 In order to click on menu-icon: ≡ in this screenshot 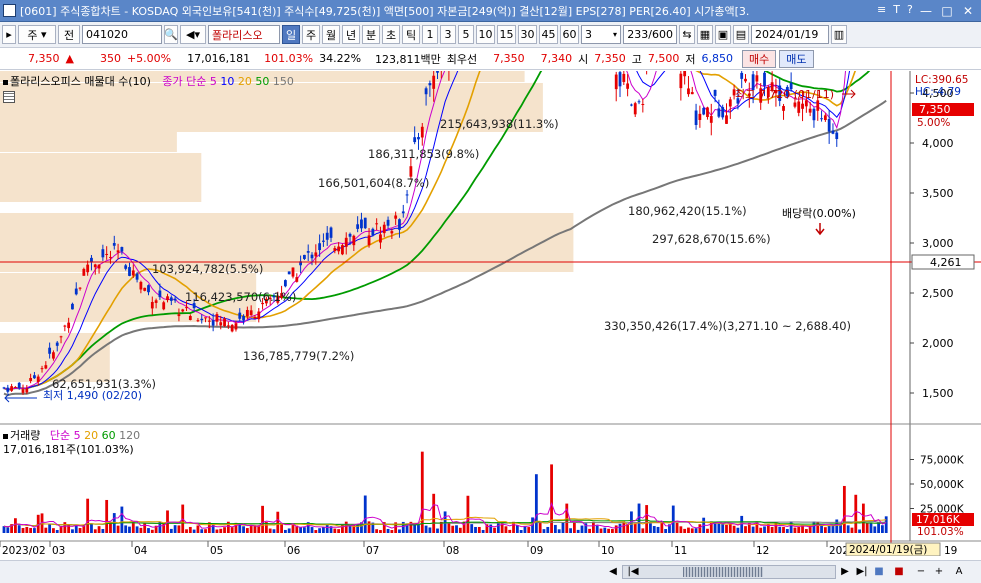, I will do `click(881, 9)`.